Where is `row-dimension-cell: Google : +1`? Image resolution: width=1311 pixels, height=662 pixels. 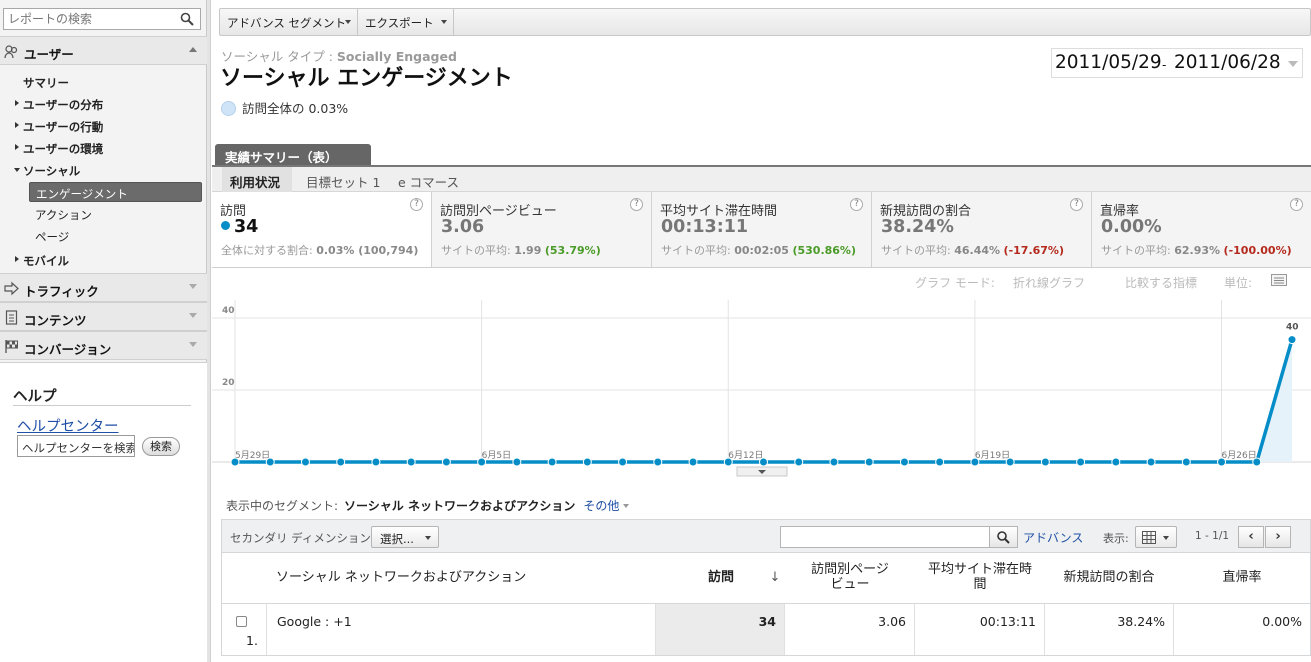 row-dimension-cell: Google : +1 is located at coordinates (461, 629).